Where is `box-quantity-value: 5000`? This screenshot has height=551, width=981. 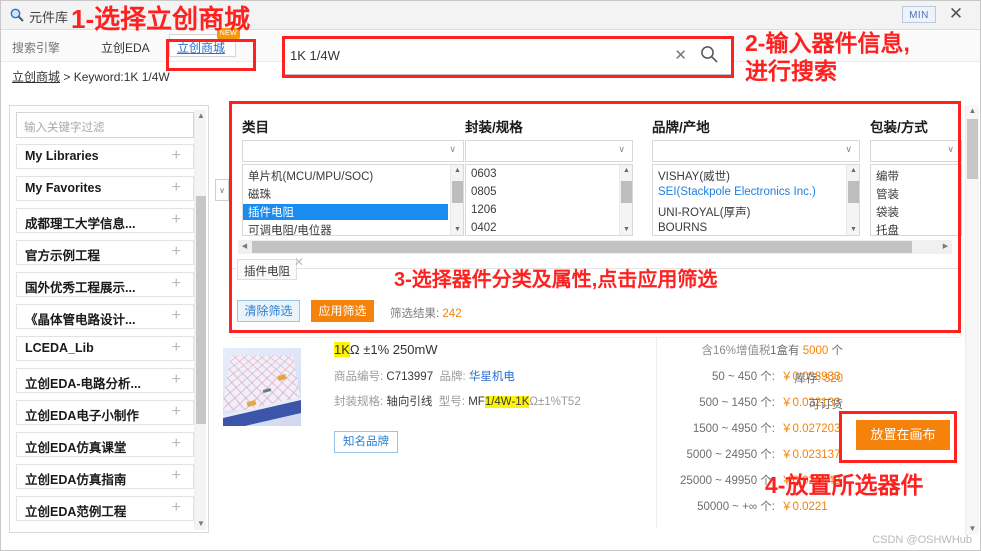
box-quantity-value: 5000 is located at coordinates (815, 351).